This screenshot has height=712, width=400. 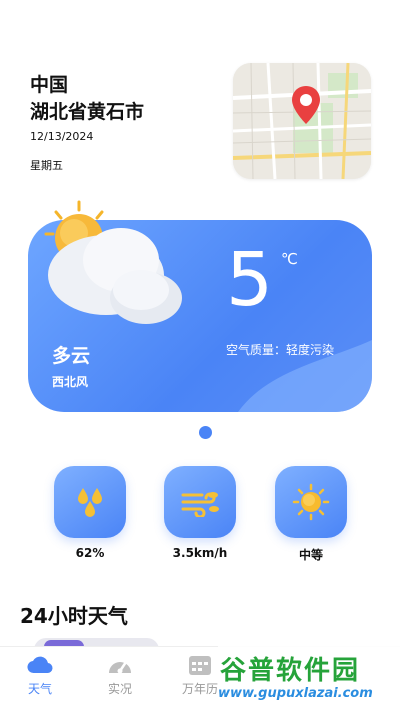 I want to click on humidity-drops-icon, so click(x=90, y=502).